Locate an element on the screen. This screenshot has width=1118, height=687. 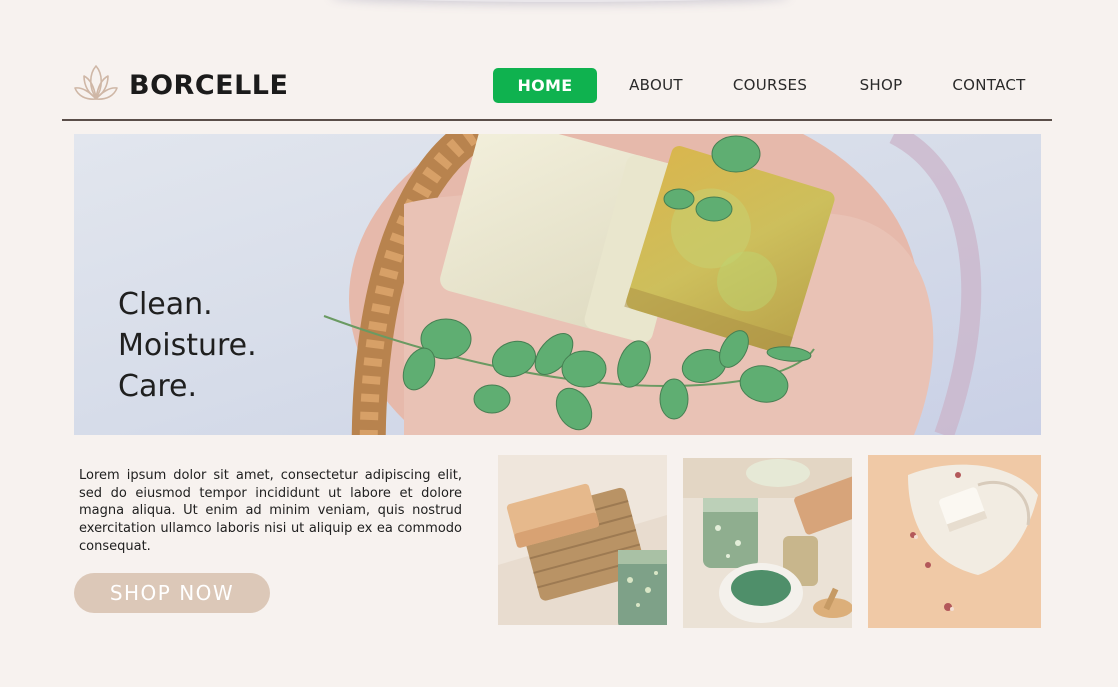
nav-courses: COURSES is located at coordinates (770, 85).